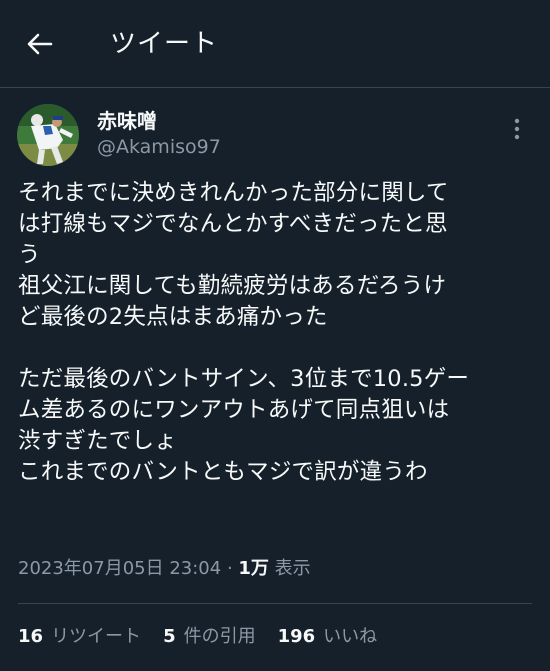  I want to click on likes-count: 196, so click(296, 636).